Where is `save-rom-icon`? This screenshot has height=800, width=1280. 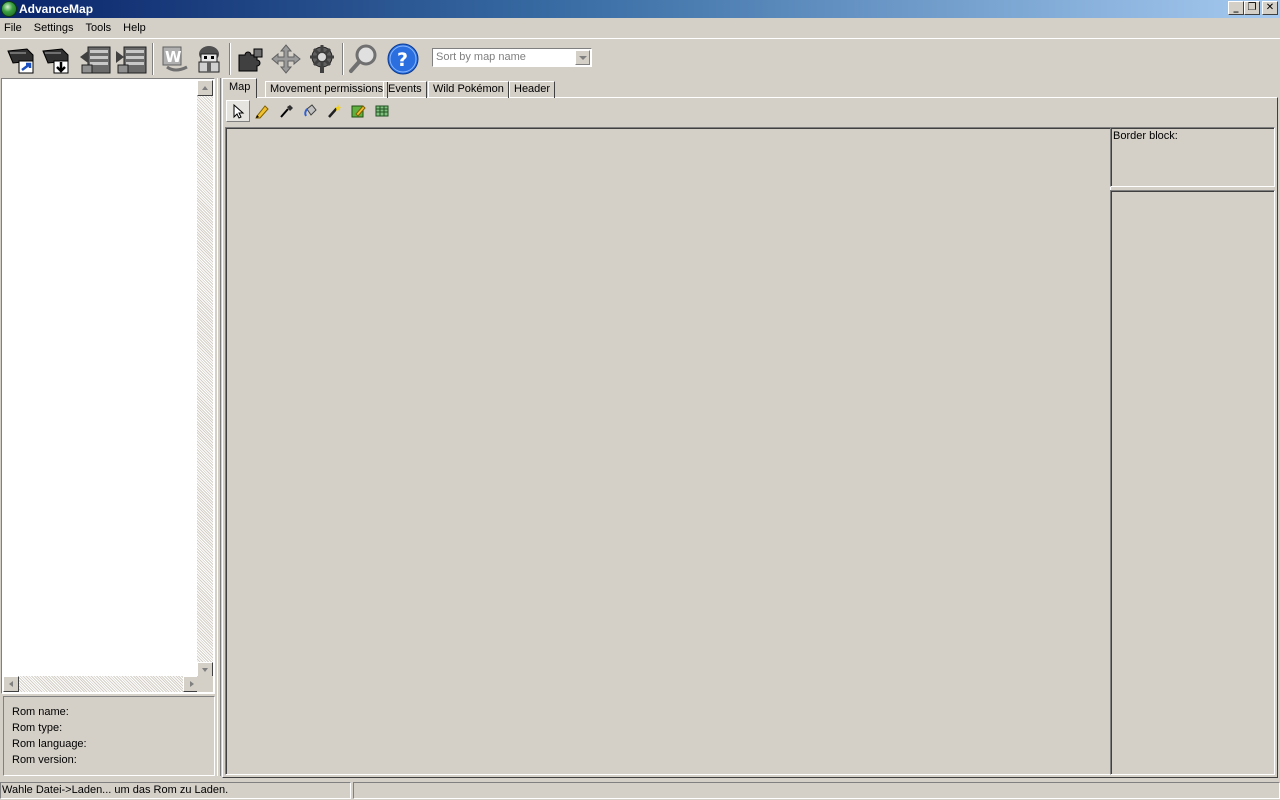
save-rom-icon is located at coordinates (55, 61).